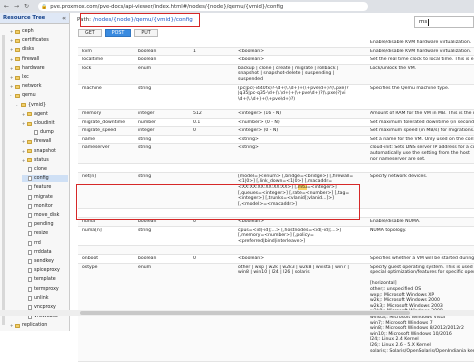  What do you see at coordinates (24, 18) in the screenshot?
I see `resource-tree-title: Resource Tree` at bounding box center [24, 18].